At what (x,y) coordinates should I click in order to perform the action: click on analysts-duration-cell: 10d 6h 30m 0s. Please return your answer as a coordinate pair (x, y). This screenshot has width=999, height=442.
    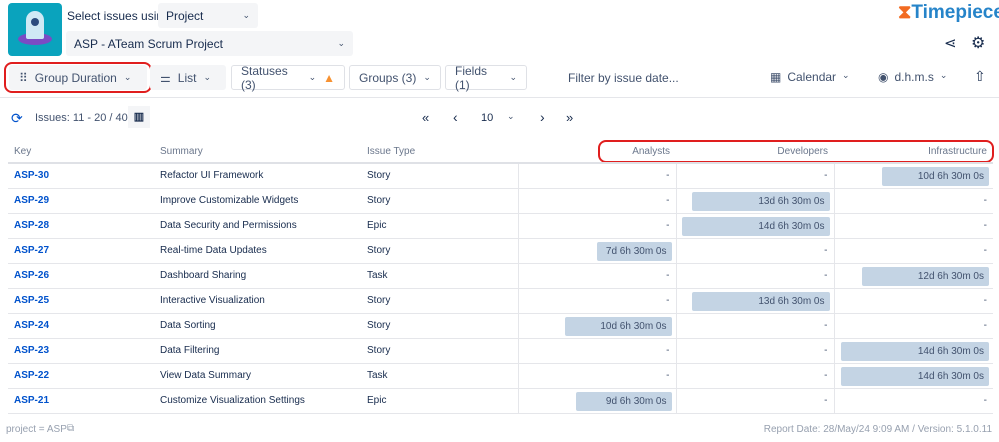
    Looking at the image, I should click on (596, 326).